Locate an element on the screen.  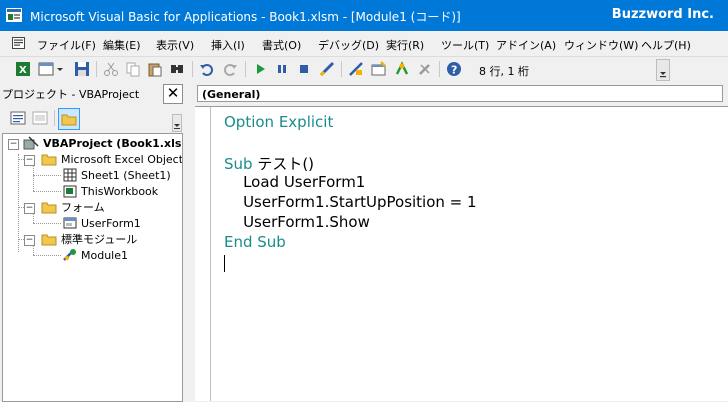
menu-addins: アドイン(A) is located at coordinates (526, 45).